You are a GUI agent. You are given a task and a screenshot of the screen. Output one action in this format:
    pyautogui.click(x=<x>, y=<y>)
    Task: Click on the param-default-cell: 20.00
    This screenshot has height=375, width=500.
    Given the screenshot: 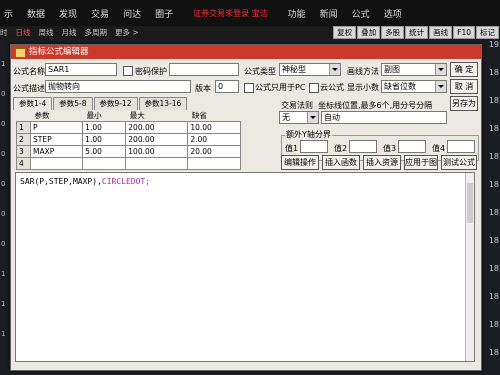 What is the action you would take?
    pyautogui.click(x=214, y=151)
    